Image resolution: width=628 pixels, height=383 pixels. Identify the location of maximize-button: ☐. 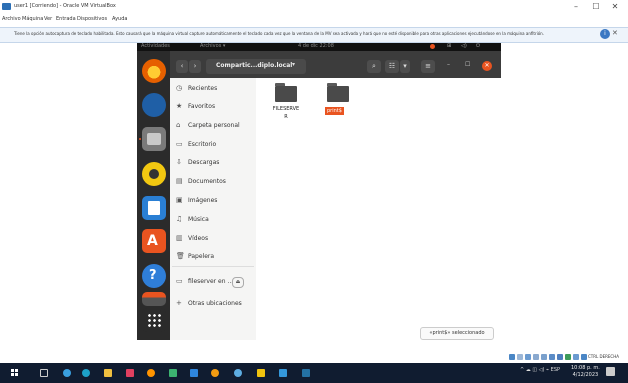
(596, 6).